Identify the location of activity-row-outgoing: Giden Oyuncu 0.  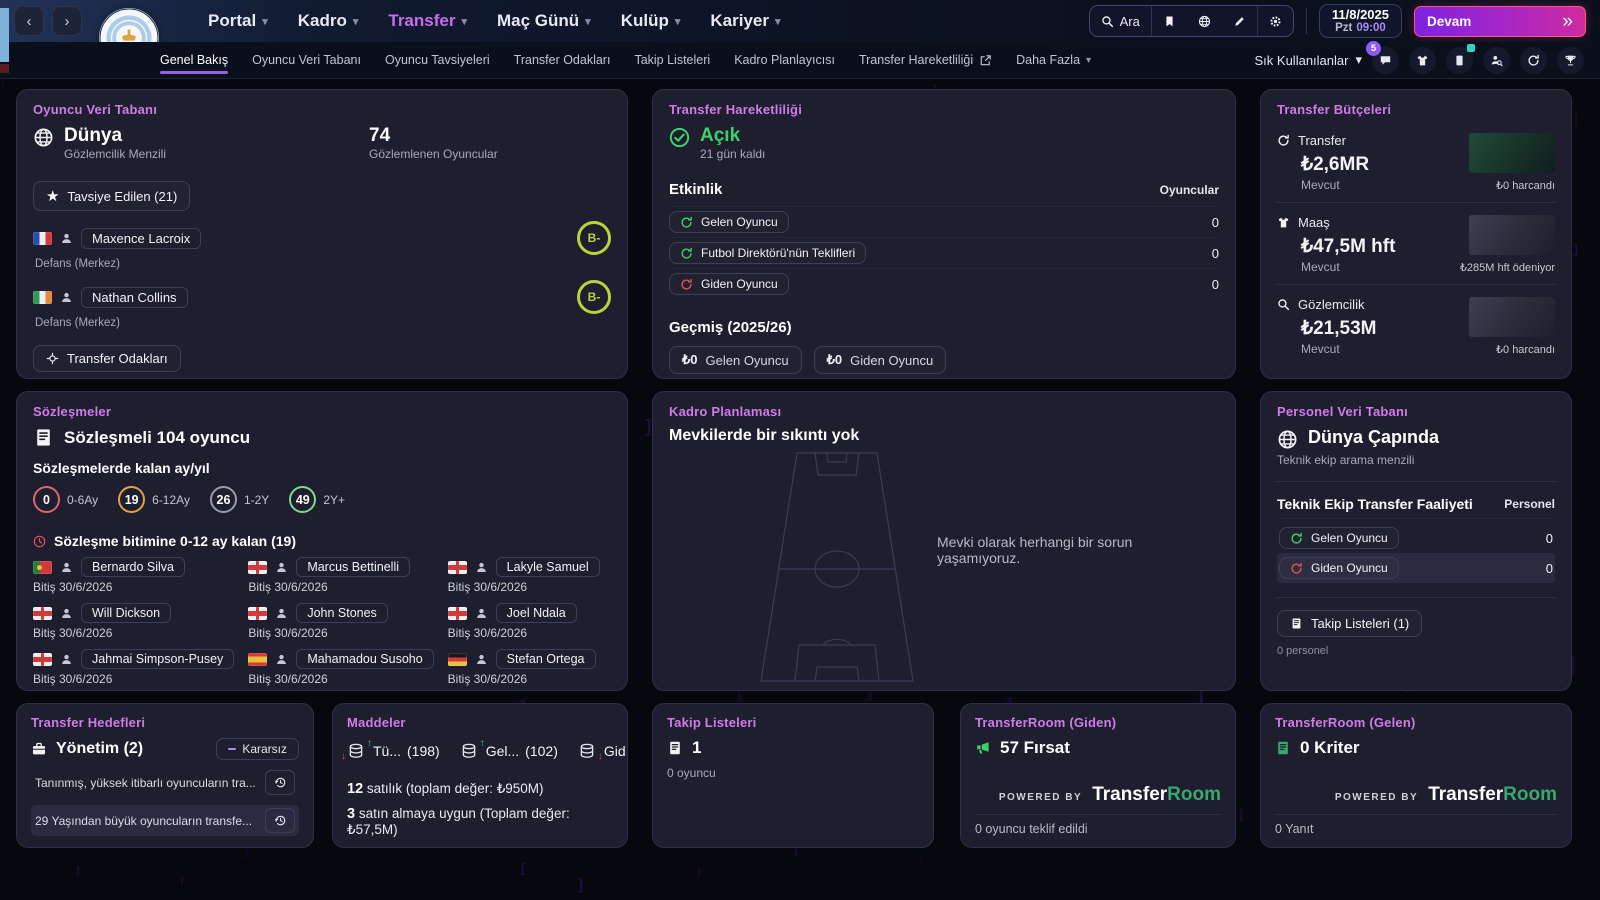
(944, 283).